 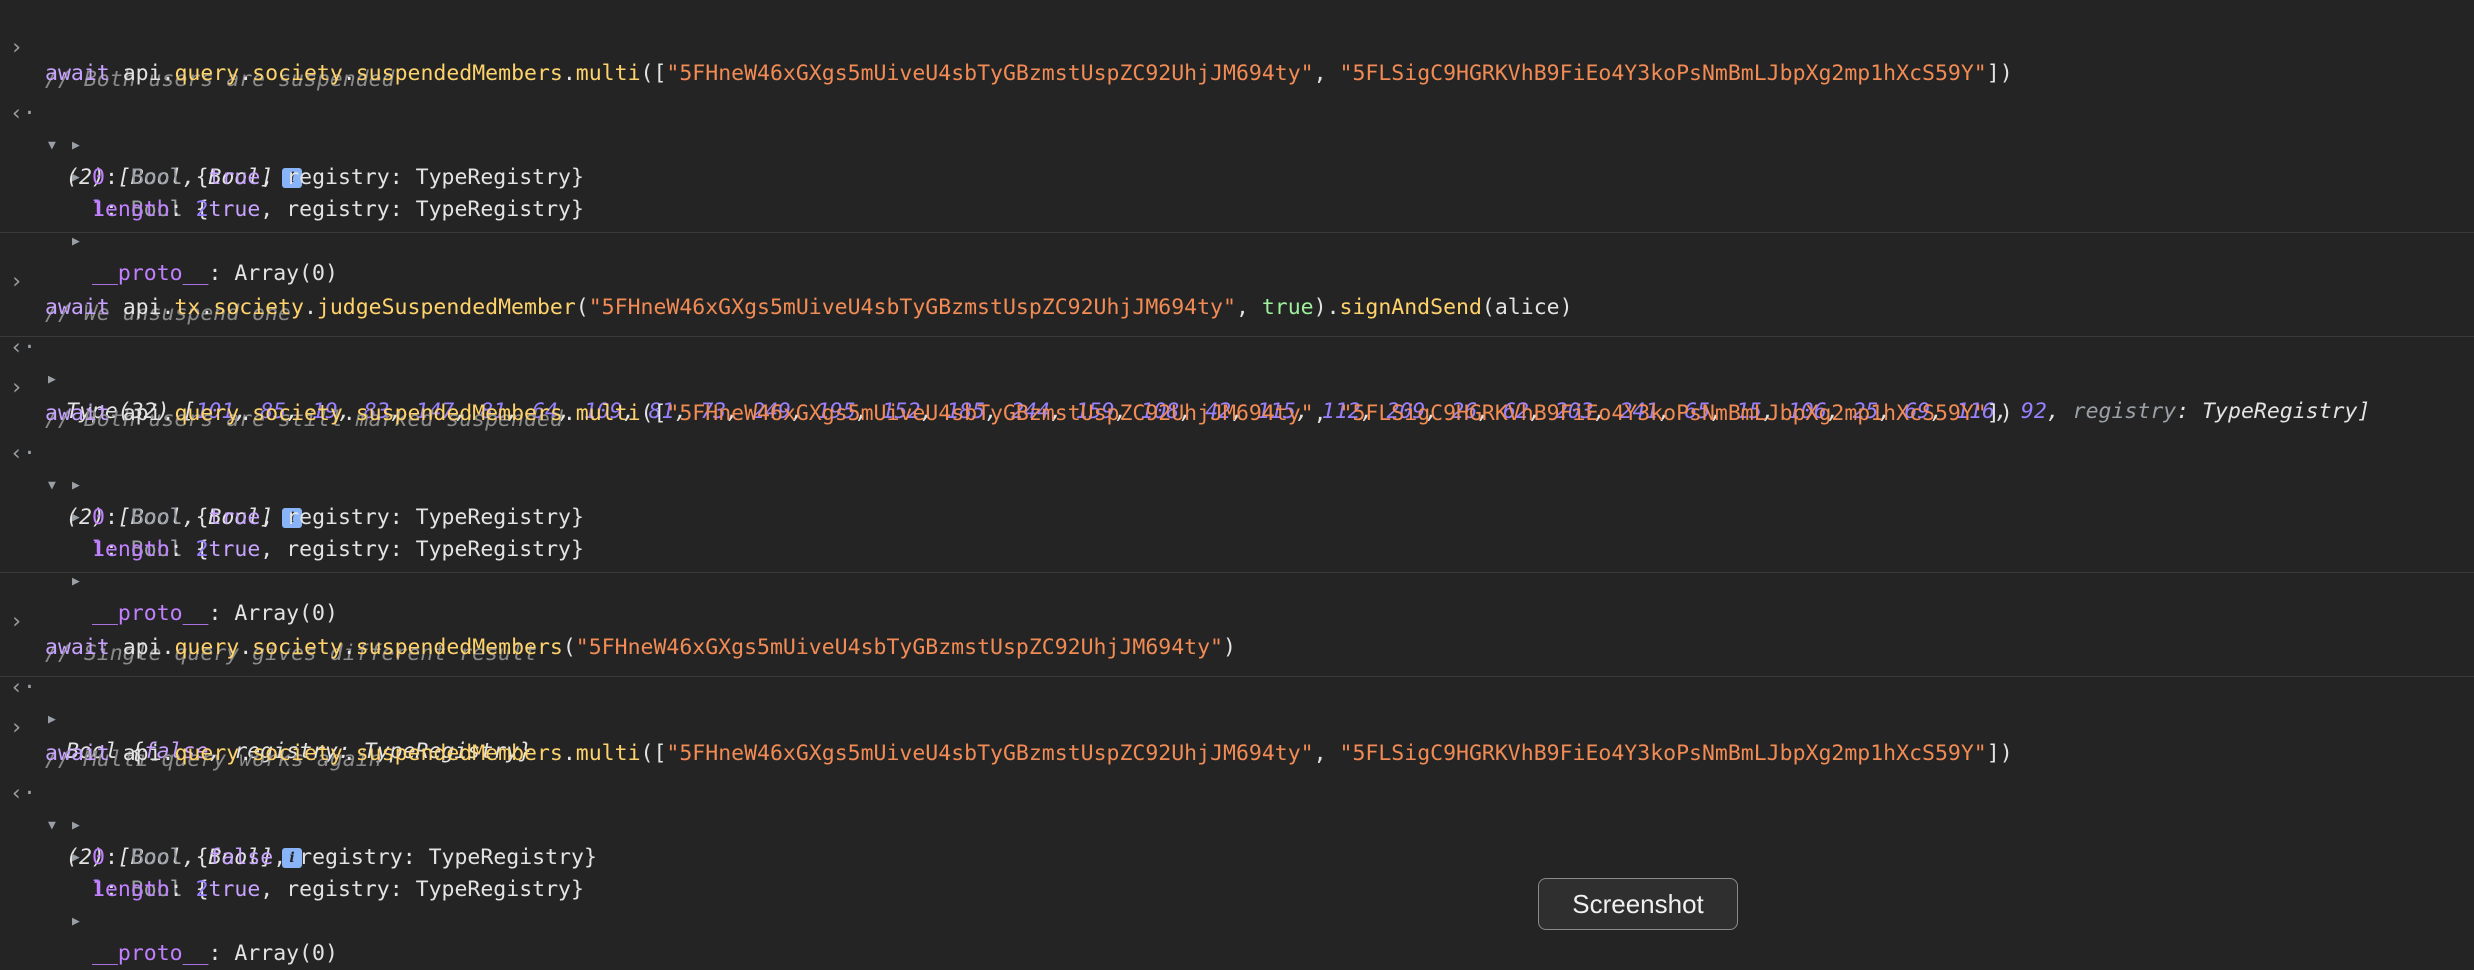 What do you see at coordinates (2033, 411) in the screenshot?
I see `type32-value: 92` at bounding box center [2033, 411].